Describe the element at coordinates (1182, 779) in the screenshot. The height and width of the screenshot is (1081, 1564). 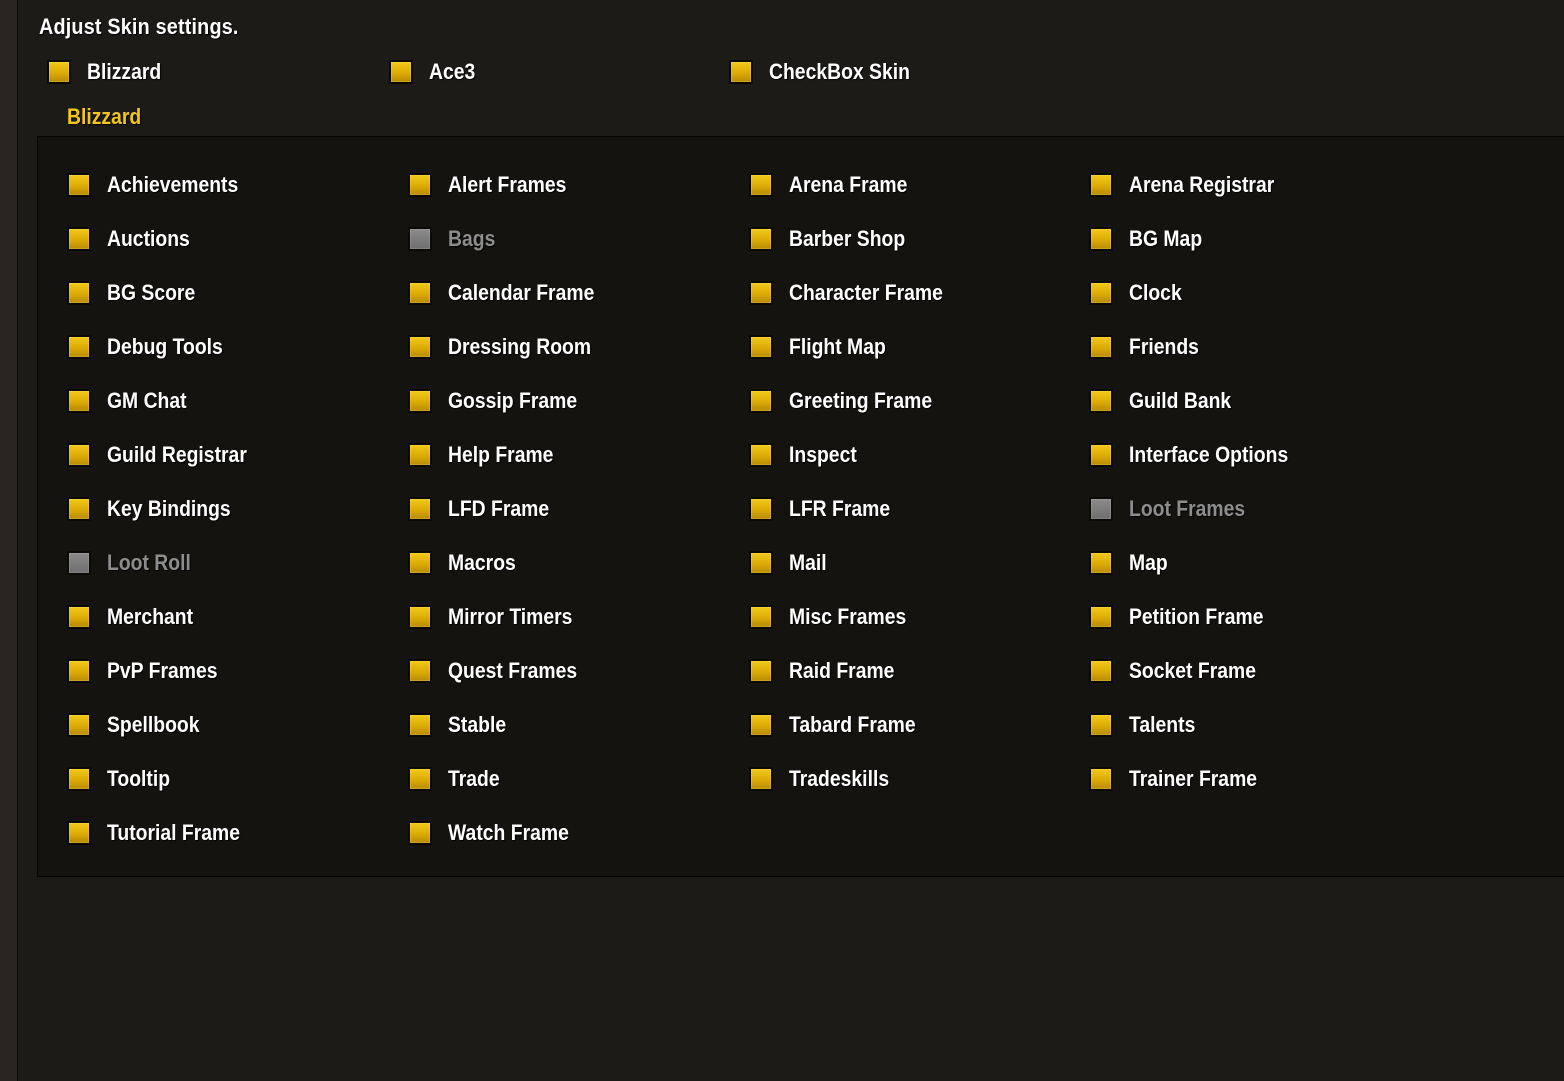
I see `checkbox-trainer-frame: Trainer Frame` at that location.